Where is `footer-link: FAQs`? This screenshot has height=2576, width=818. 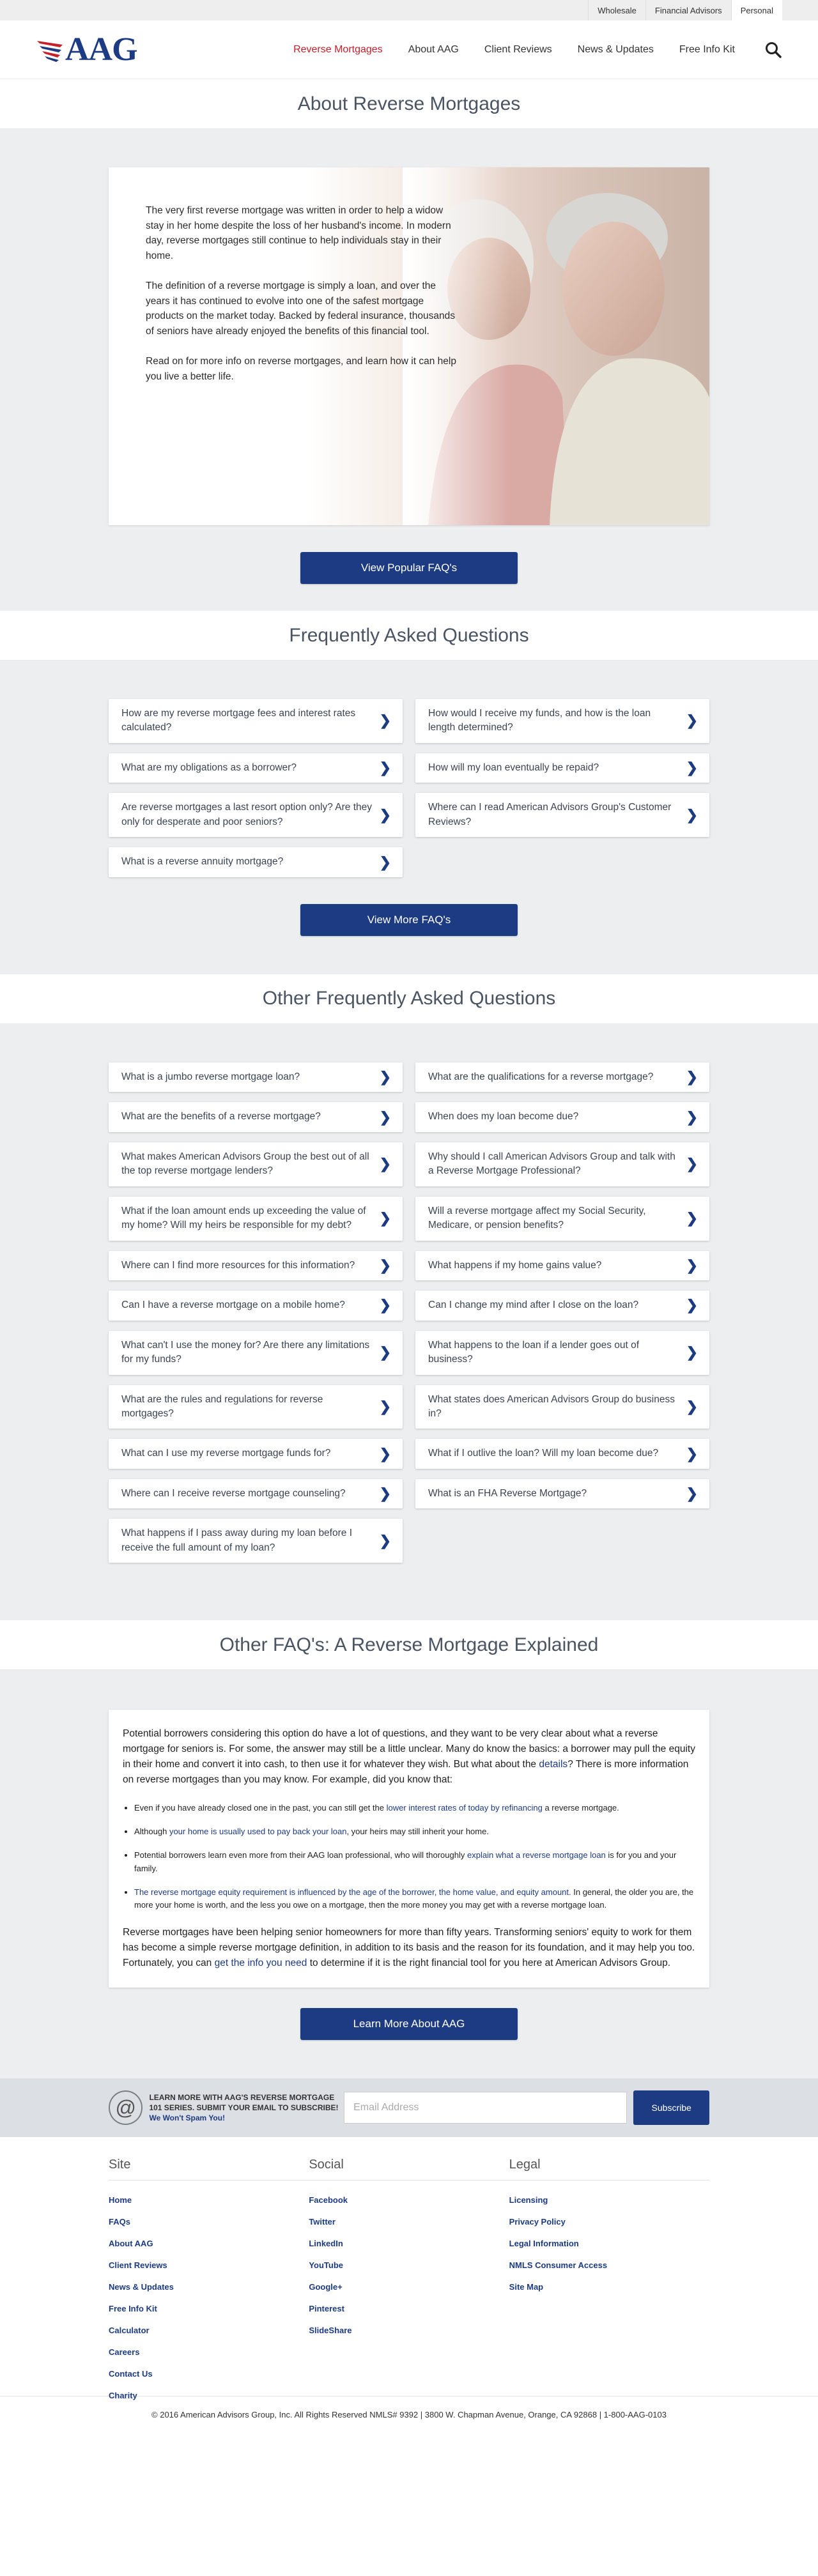 footer-link: FAQs is located at coordinates (209, 2222).